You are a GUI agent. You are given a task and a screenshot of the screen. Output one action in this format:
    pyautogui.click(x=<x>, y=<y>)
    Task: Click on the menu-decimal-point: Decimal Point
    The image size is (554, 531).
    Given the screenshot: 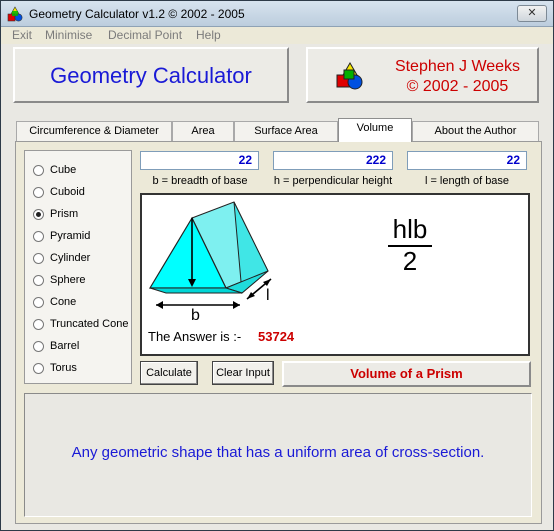 What is the action you would take?
    pyautogui.click(x=145, y=35)
    